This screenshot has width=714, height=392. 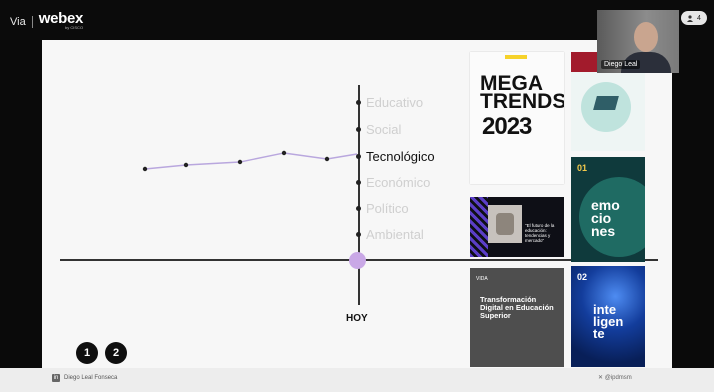 What do you see at coordinates (116, 353) in the screenshot?
I see `page-2-badge: 2` at bounding box center [116, 353].